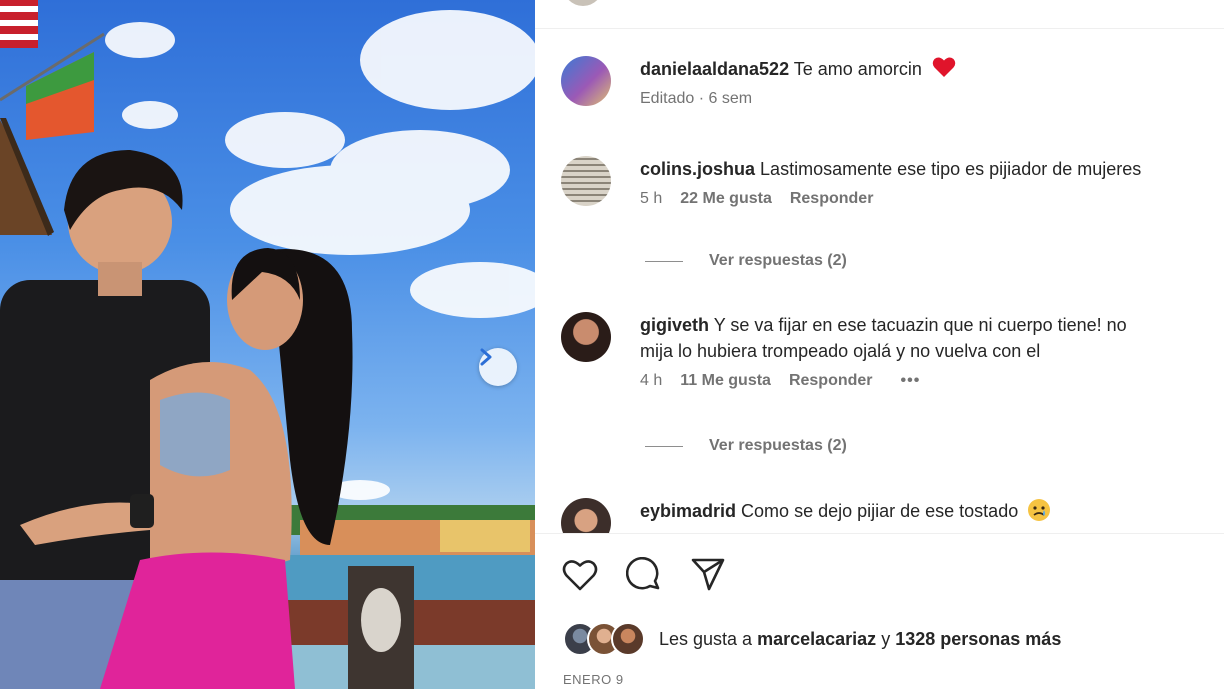 The width and height of the screenshot is (1224, 689). I want to click on send-paper-plane-icon, so click(708, 574).